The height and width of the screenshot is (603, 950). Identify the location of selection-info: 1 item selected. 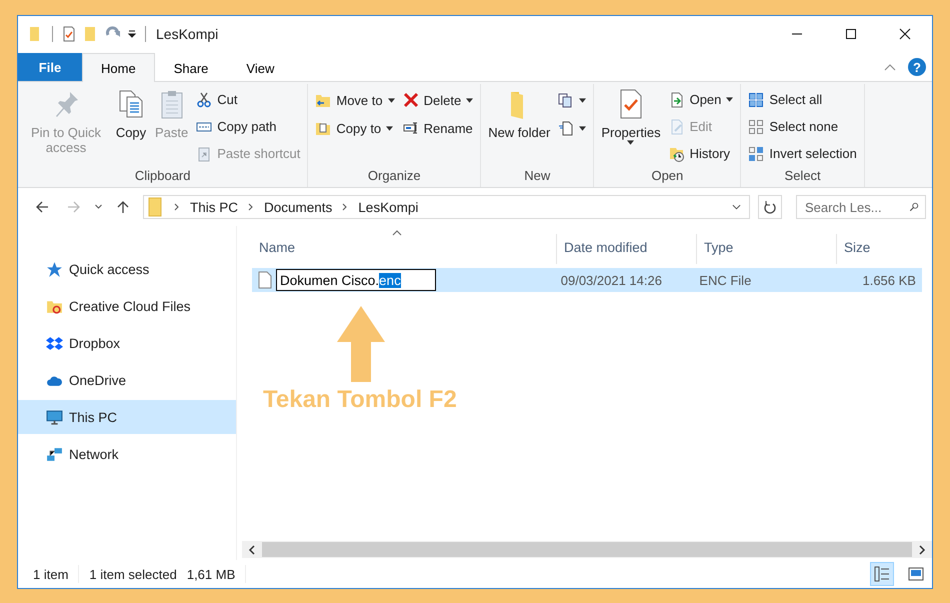
(133, 574).